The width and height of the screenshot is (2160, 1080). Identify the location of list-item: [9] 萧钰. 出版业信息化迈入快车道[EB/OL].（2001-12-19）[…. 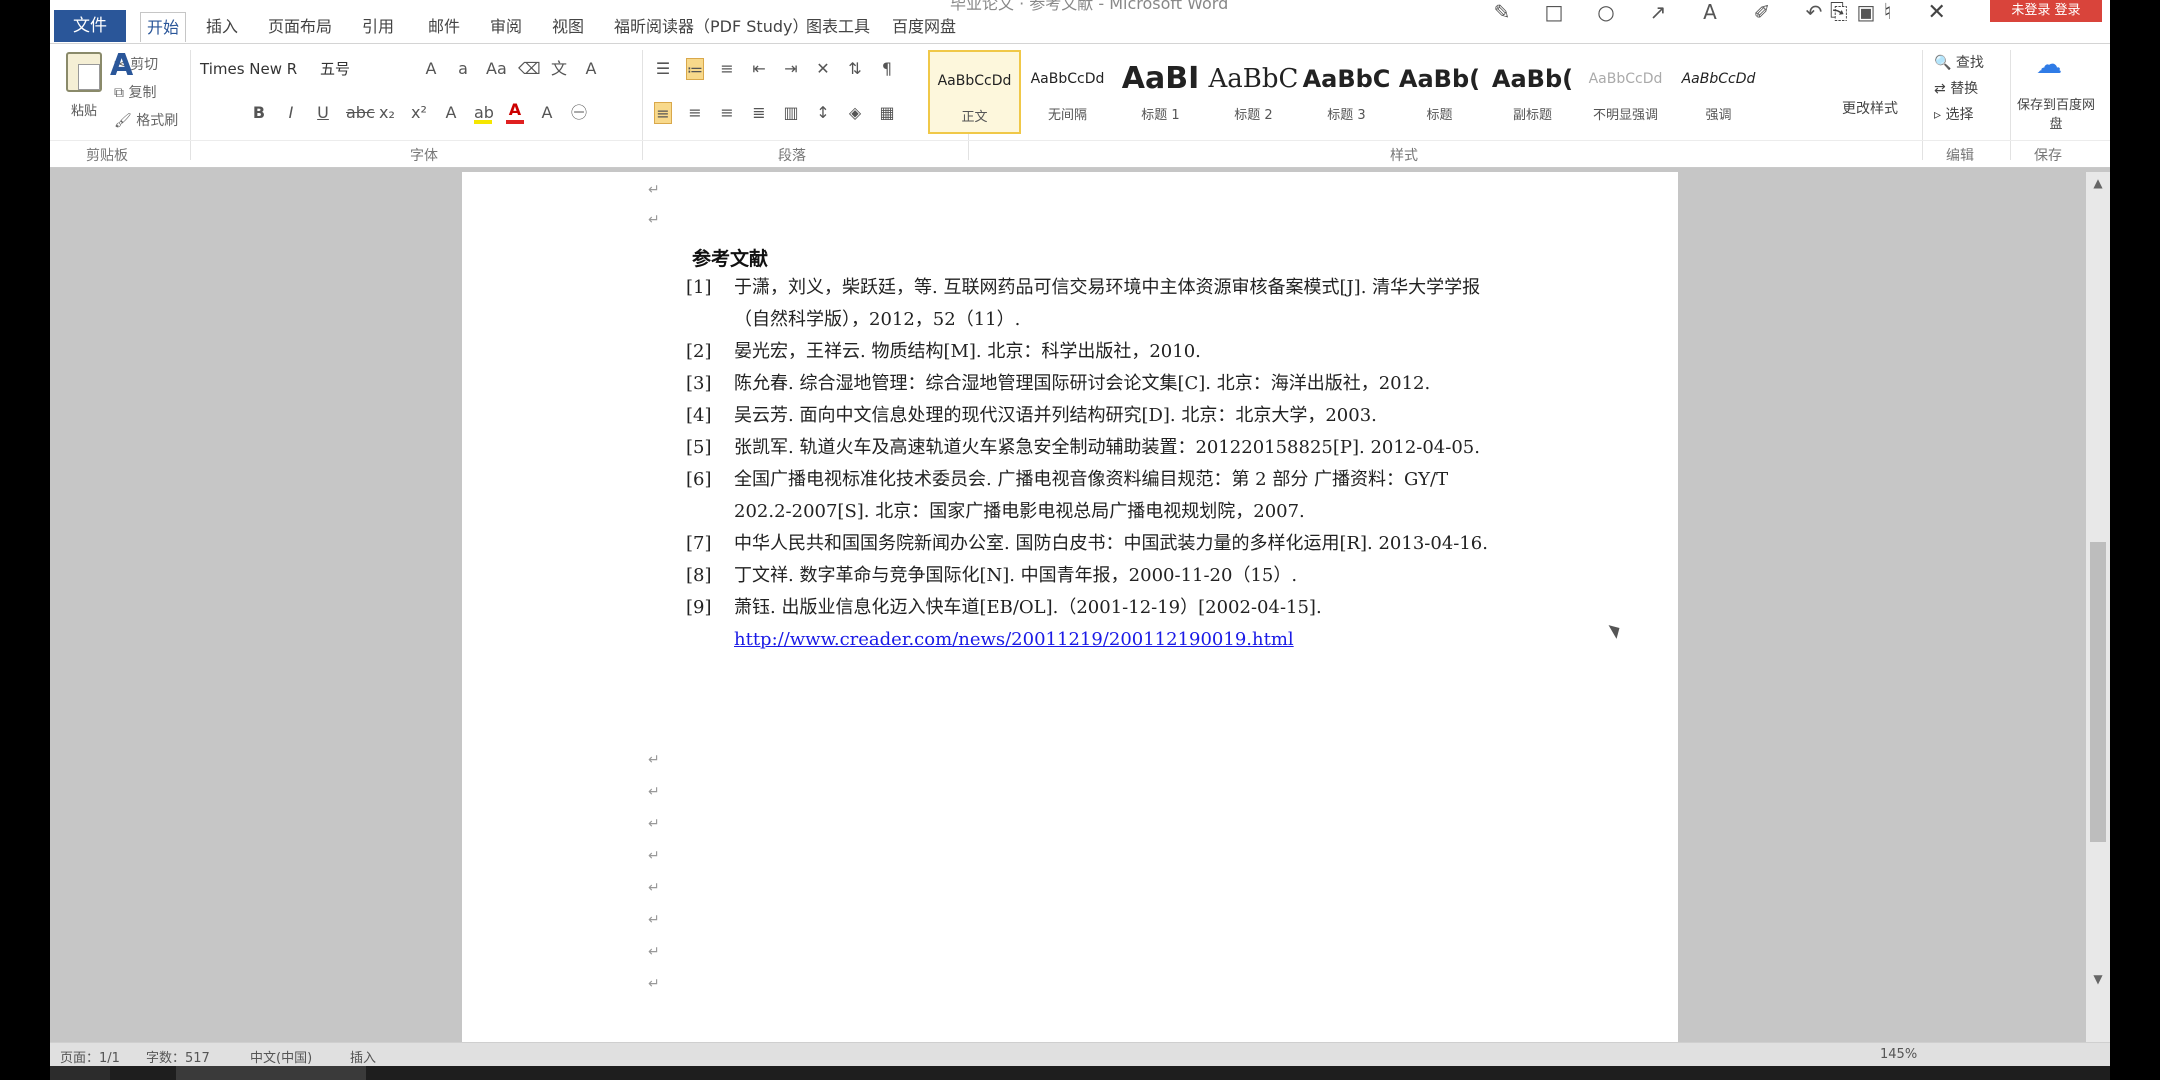
(1004, 623).